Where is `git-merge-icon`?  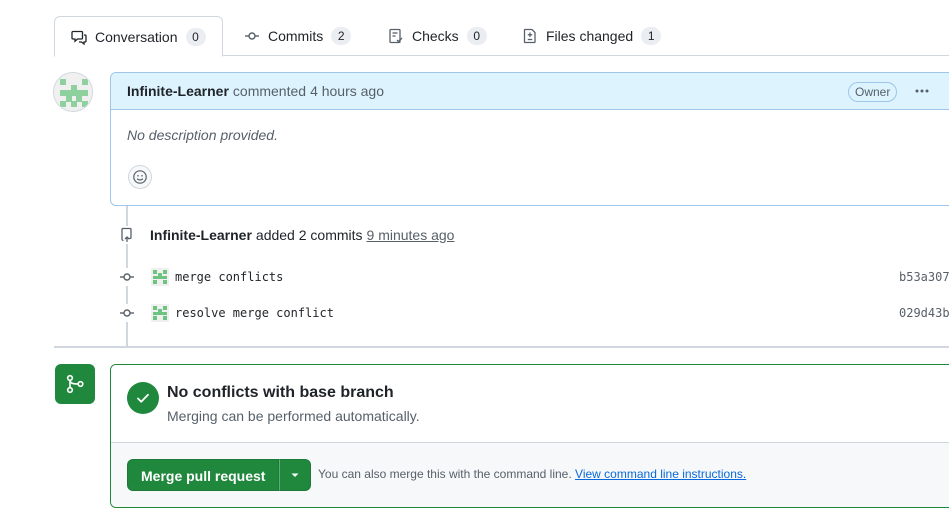
git-merge-icon is located at coordinates (75, 384).